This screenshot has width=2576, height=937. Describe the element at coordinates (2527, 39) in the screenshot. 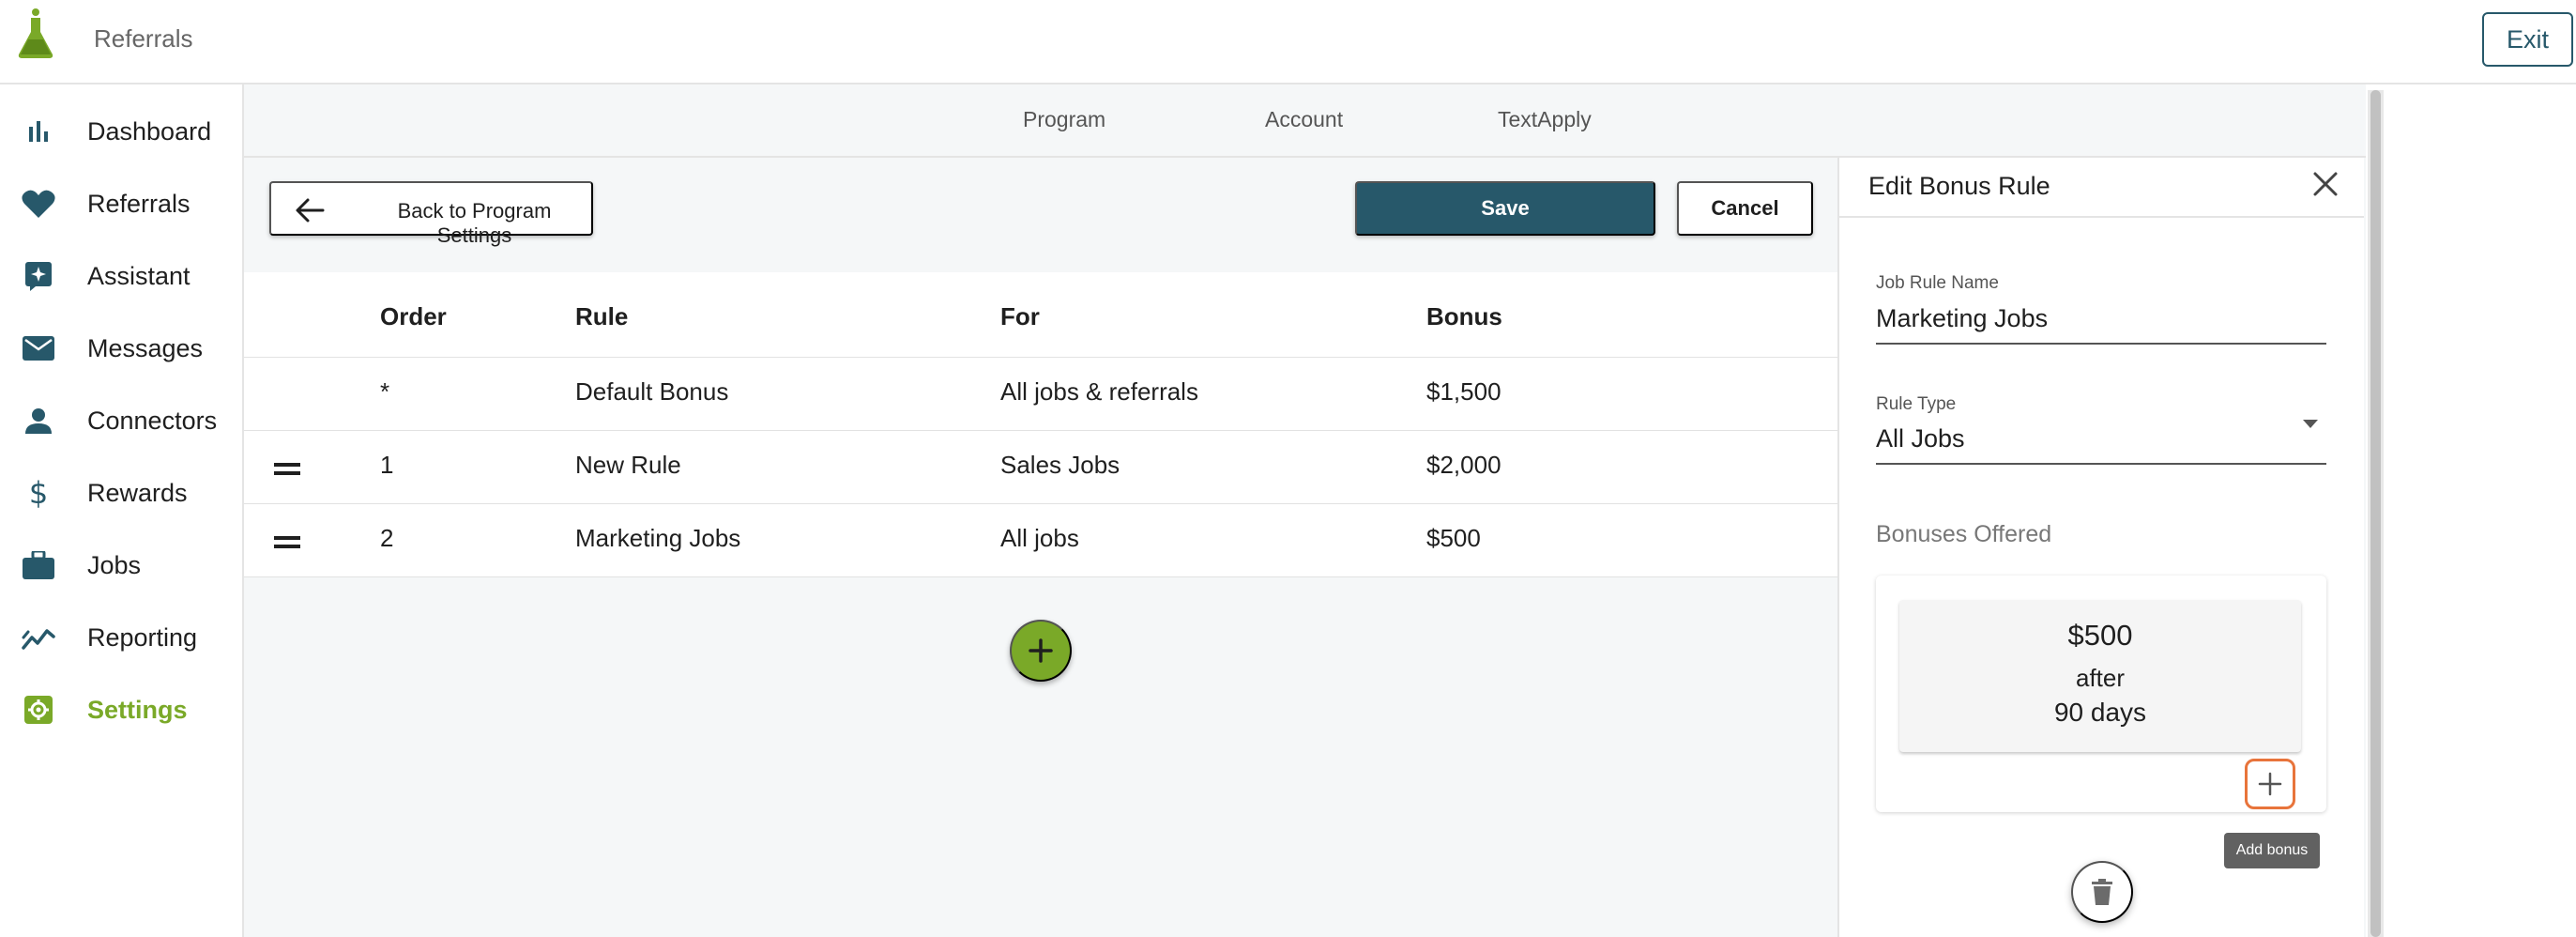

I see `exit-button: Exit` at that location.